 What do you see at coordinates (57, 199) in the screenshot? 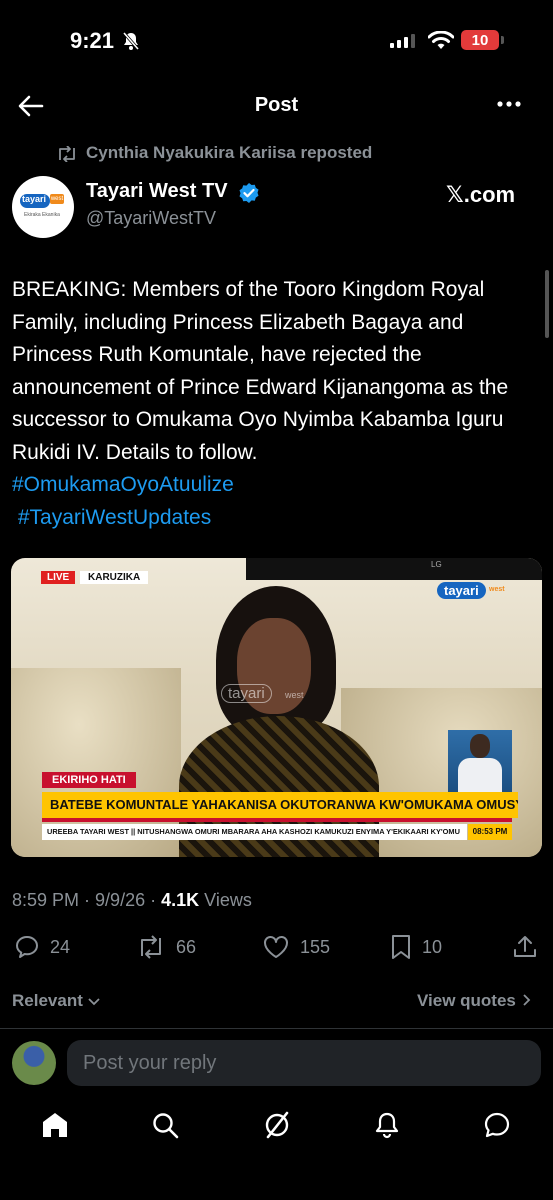
I see `avatar-logo-west: west` at bounding box center [57, 199].